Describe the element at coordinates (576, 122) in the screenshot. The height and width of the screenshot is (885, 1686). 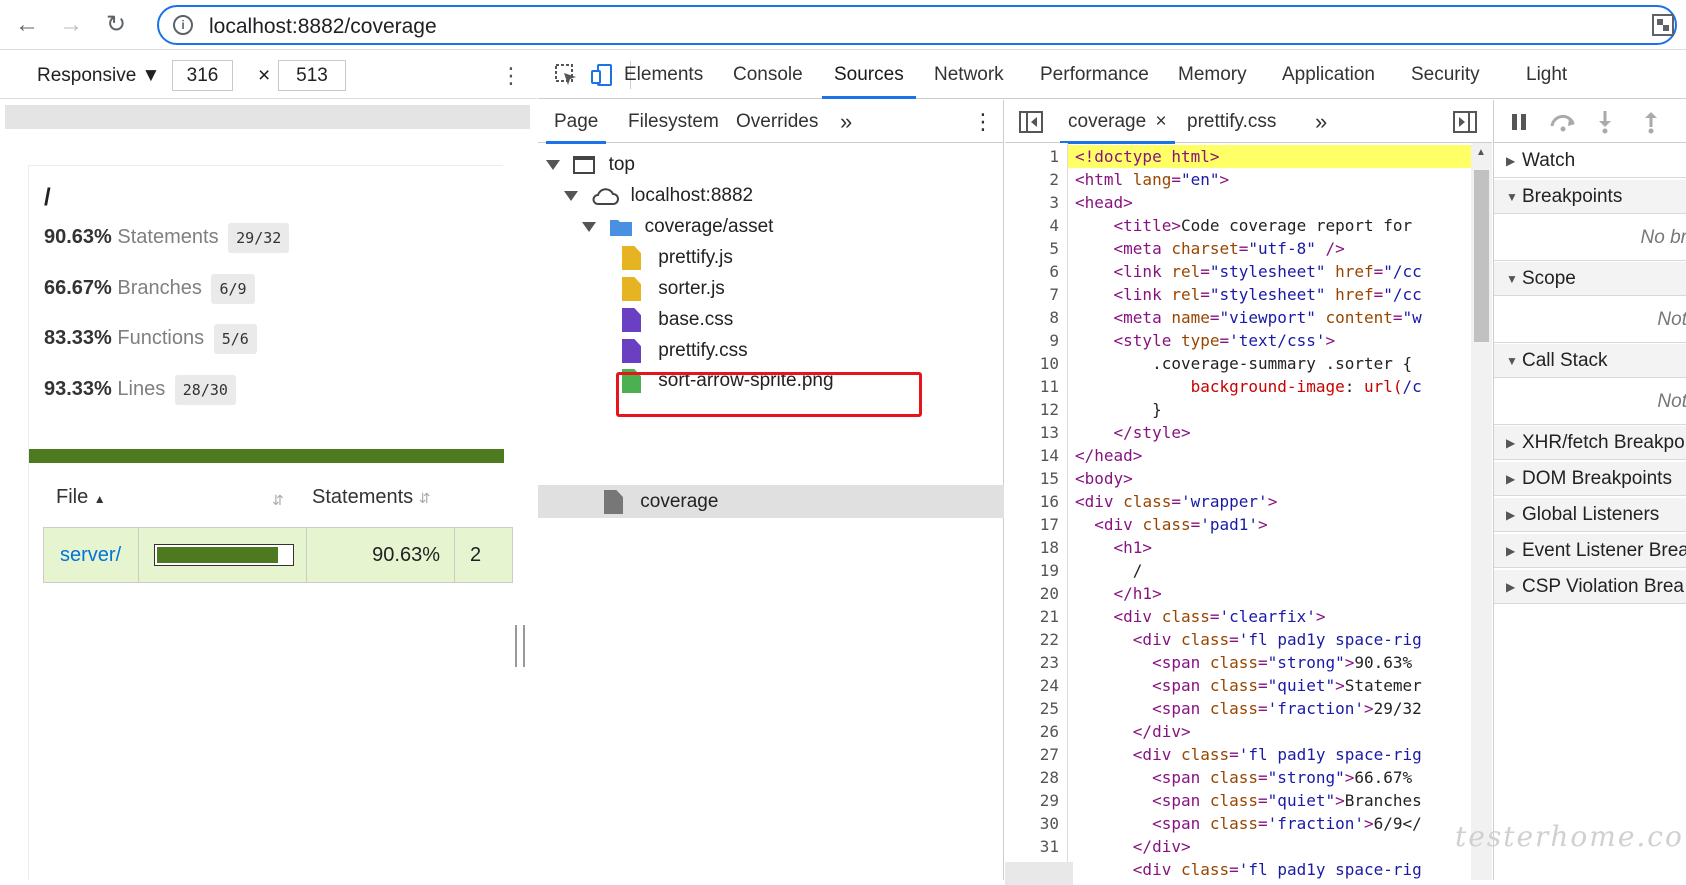
I see `tab-page: Page` at that location.